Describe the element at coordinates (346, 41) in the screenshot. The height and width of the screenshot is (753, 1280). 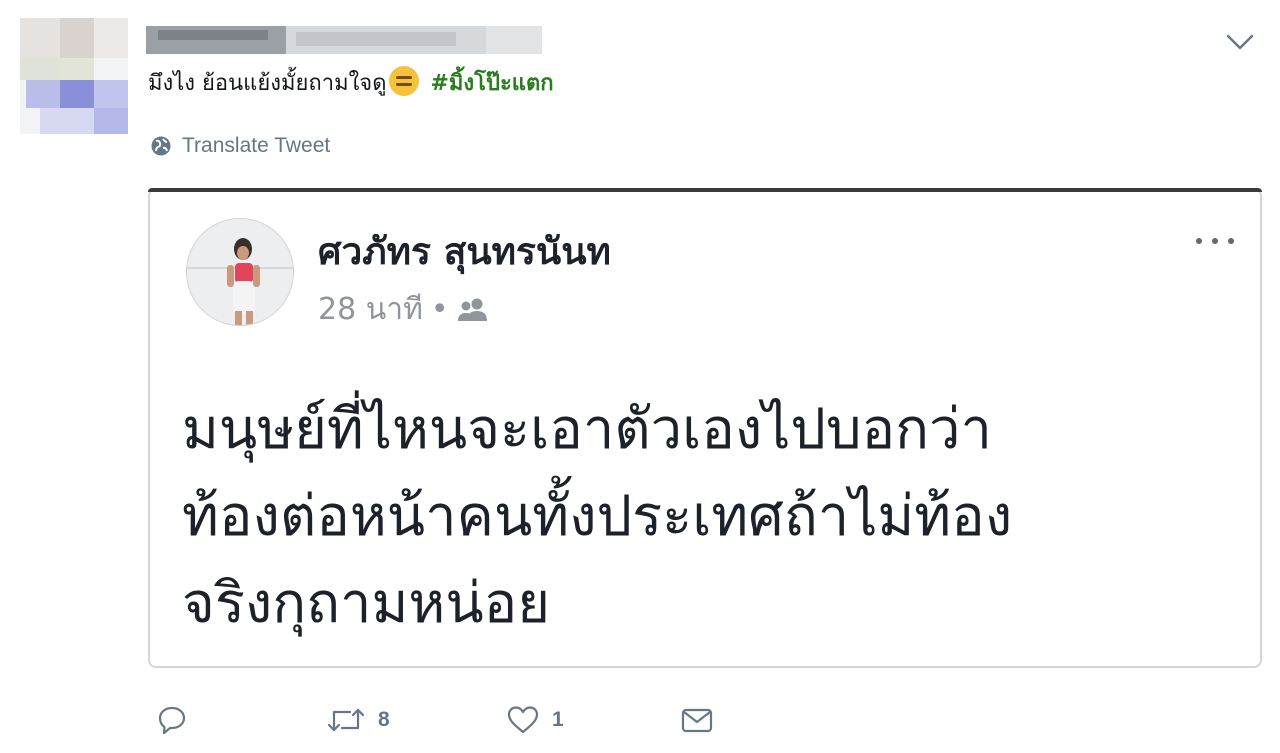
I see `tweet-author-header-blurred` at that location.